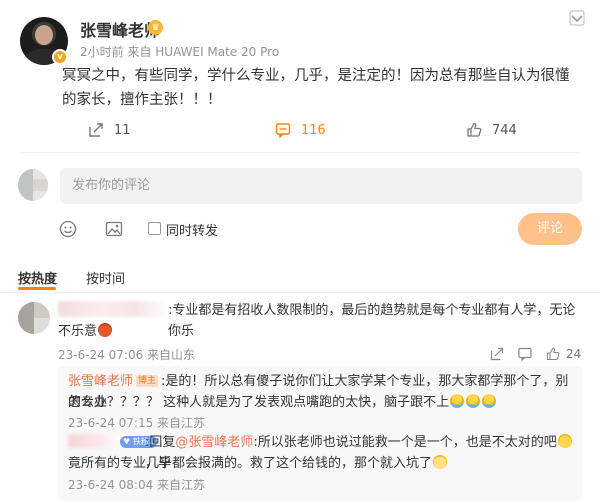  Describe the element at coordinates (192, 231) in the screenshot. I see `repost-label: 同时转发` at that location.